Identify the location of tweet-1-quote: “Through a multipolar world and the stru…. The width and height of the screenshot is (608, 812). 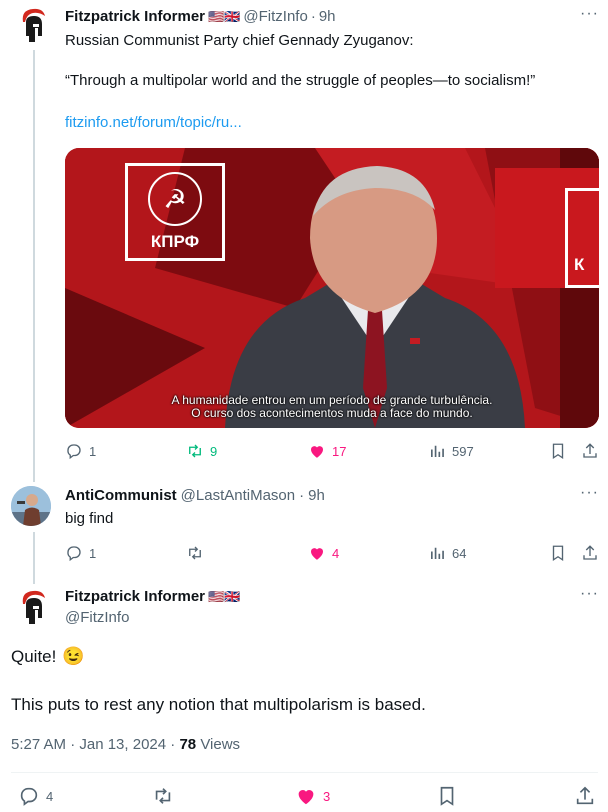
(300, 80).